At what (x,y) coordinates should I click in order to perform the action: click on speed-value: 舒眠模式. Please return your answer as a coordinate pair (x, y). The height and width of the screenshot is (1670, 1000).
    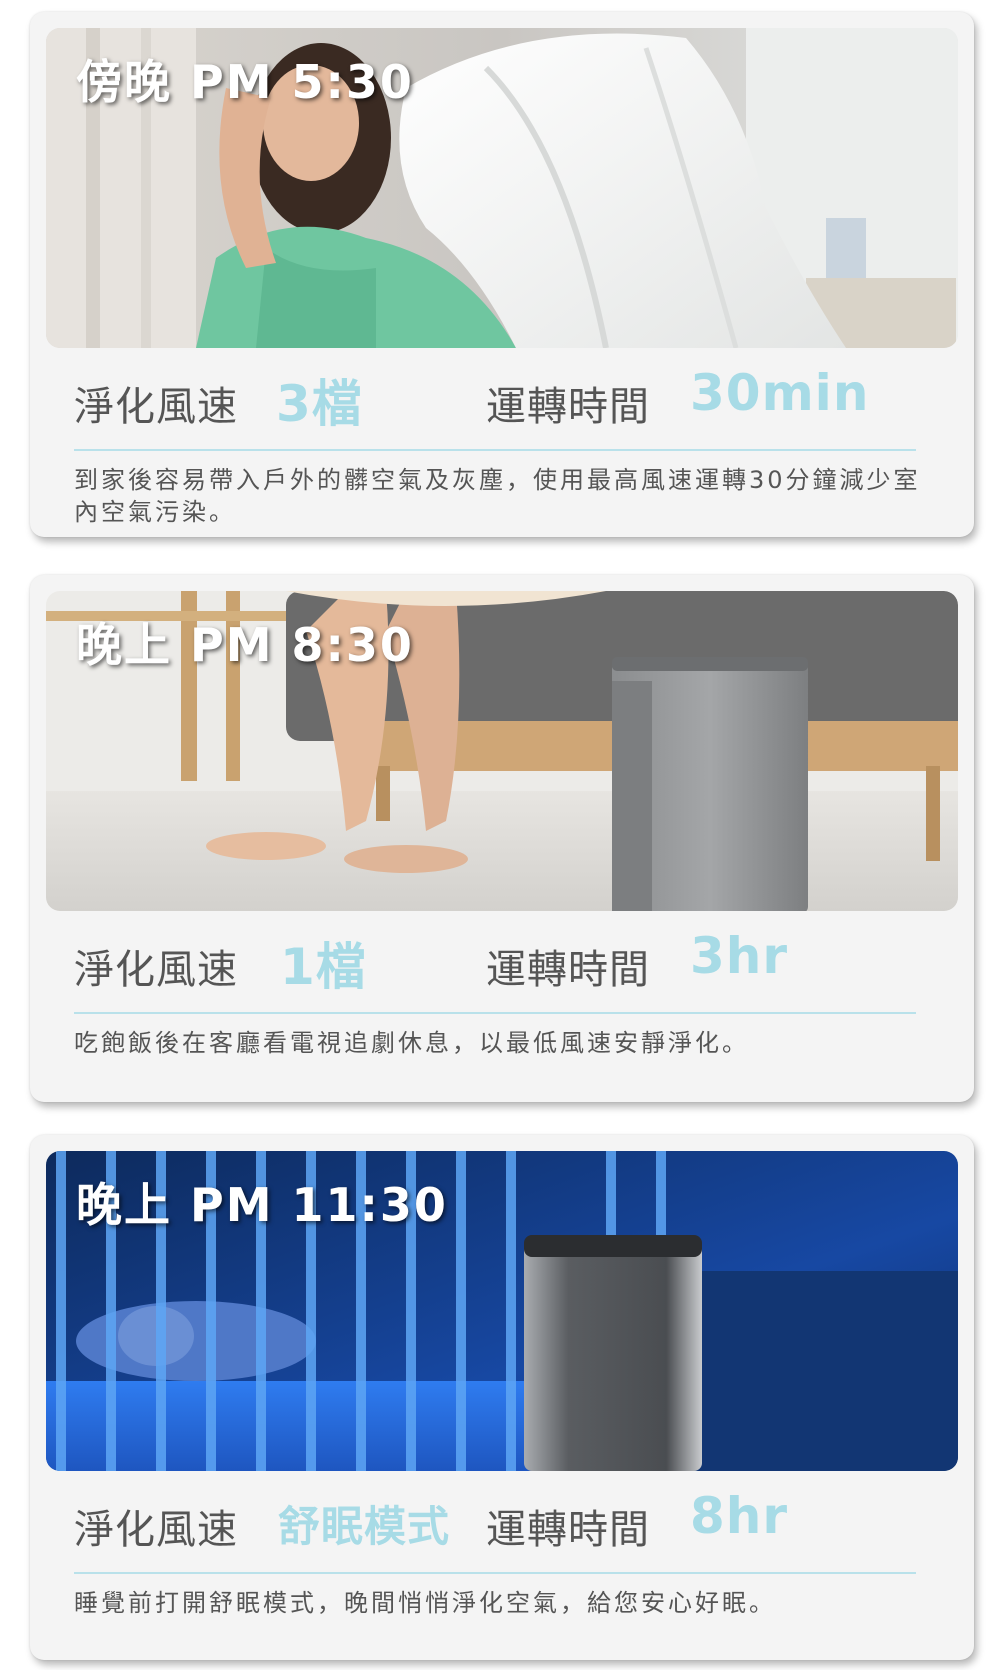
    Looking at the image, I should click on (364, 1526).